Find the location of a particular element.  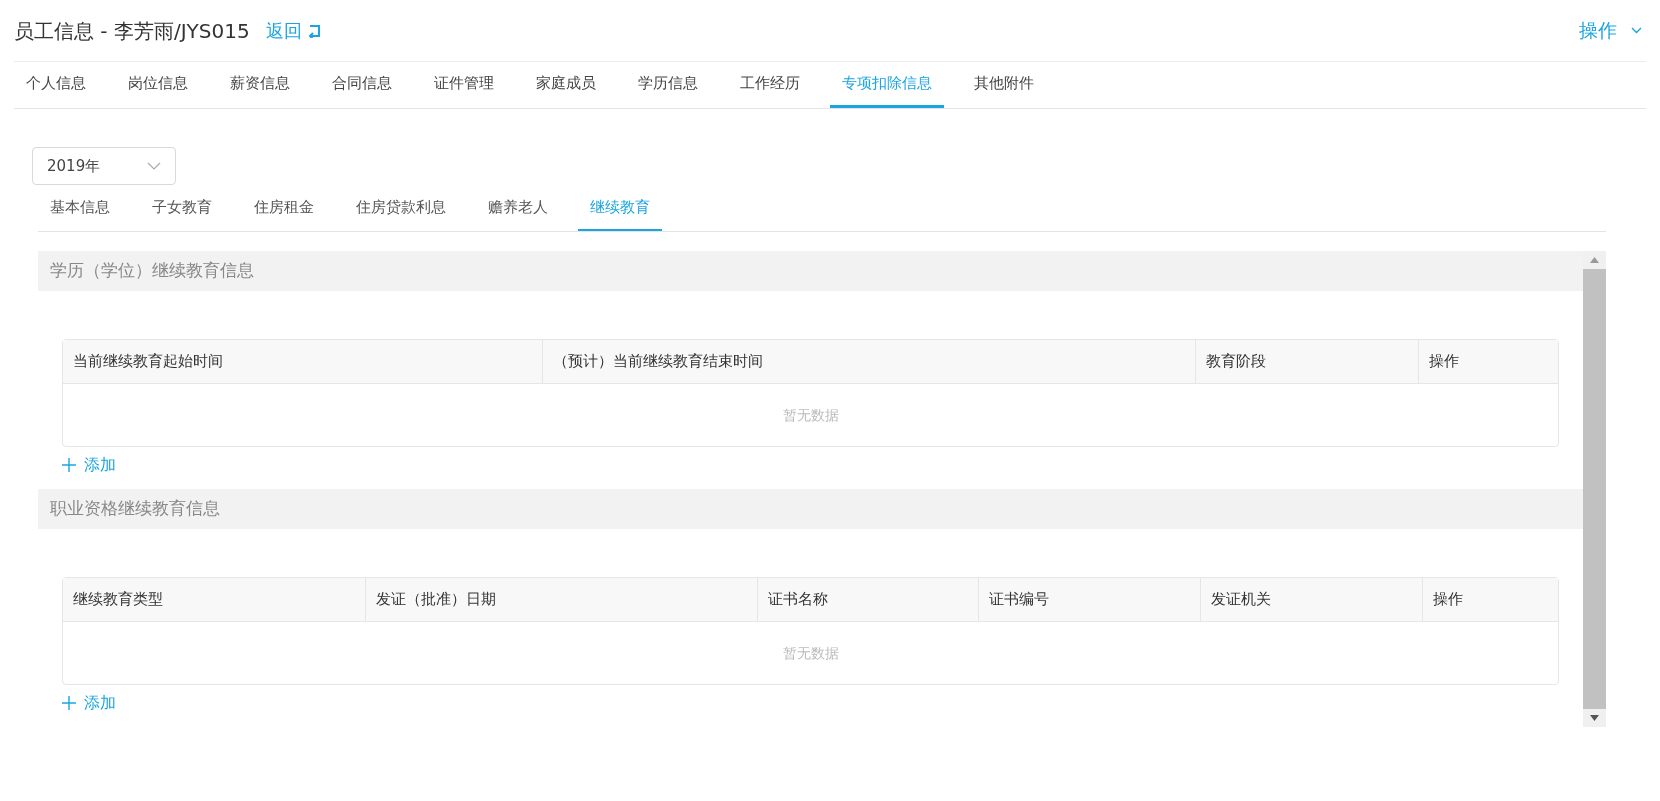

column-header: （预计）当前继续教育结束时间 is located at coordinates (869, 361).